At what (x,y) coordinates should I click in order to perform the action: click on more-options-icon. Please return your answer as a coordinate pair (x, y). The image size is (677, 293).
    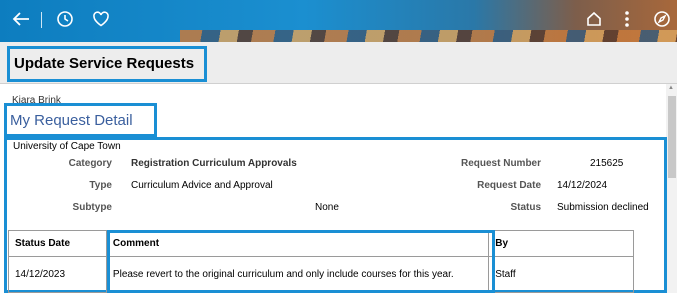
    Looking at the image, I should click on (627, 19).